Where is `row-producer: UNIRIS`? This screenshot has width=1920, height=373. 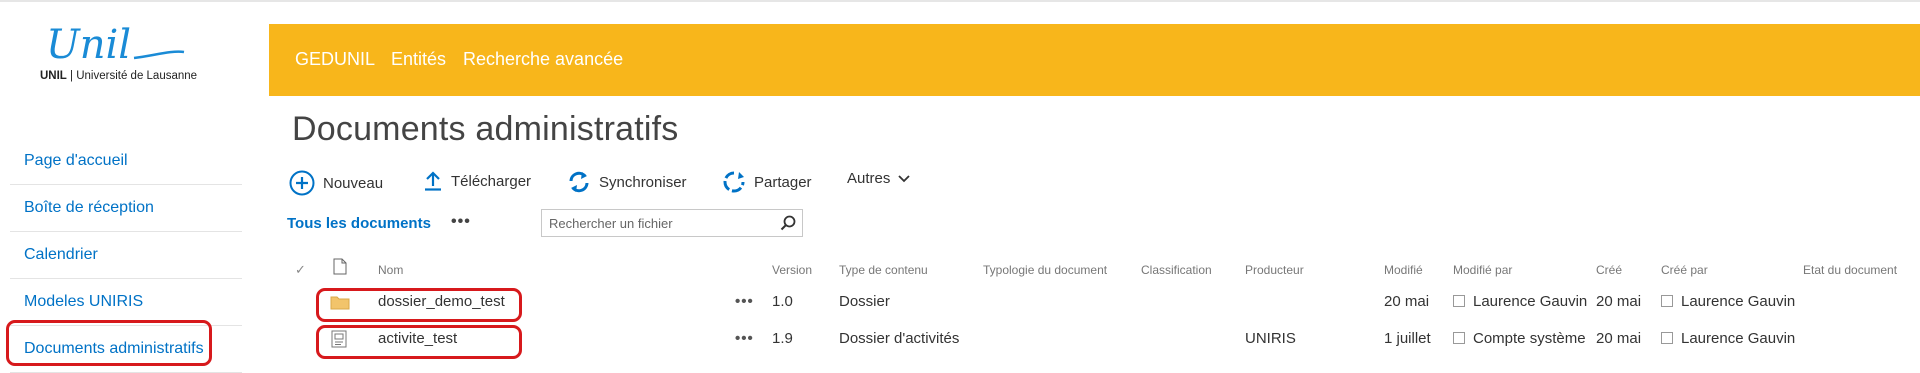
row-producer: UNIRIS is located at coordinates (1270, 338).